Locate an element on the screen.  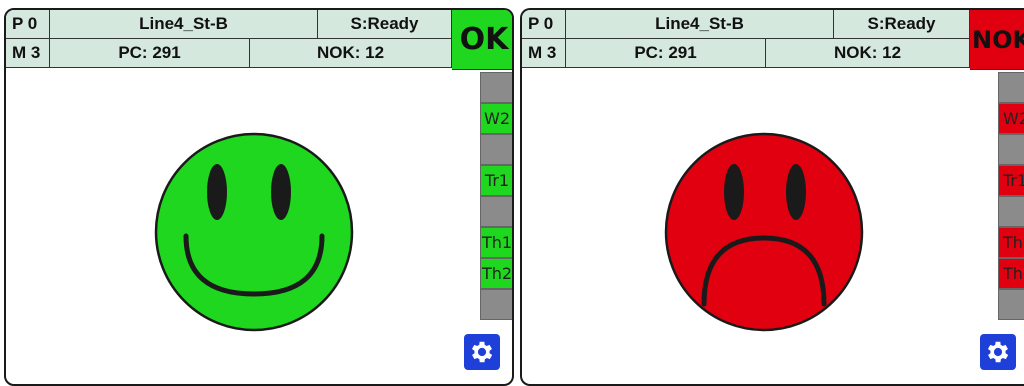
smiley-icon is located at coordinates (254, 232).